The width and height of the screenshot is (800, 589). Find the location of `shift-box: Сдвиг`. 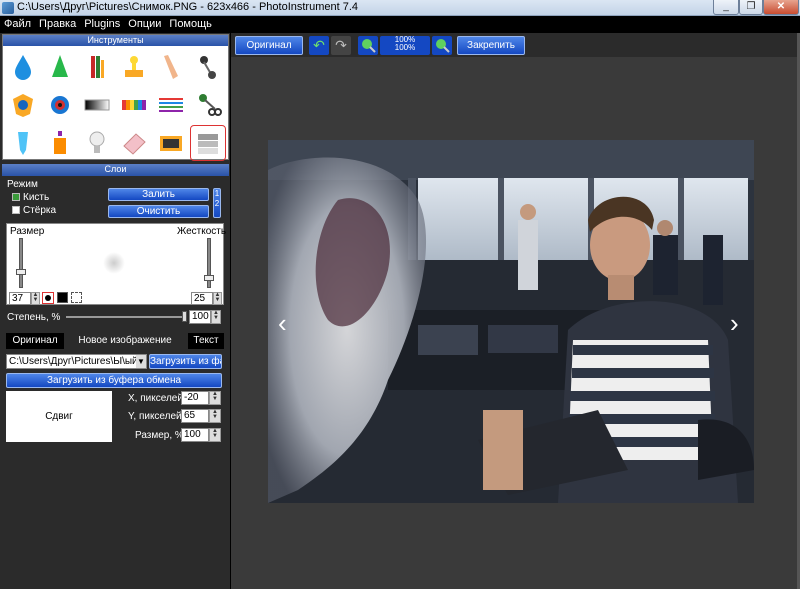

shift-box: Сдвиг is located at coordinates (59, 416).